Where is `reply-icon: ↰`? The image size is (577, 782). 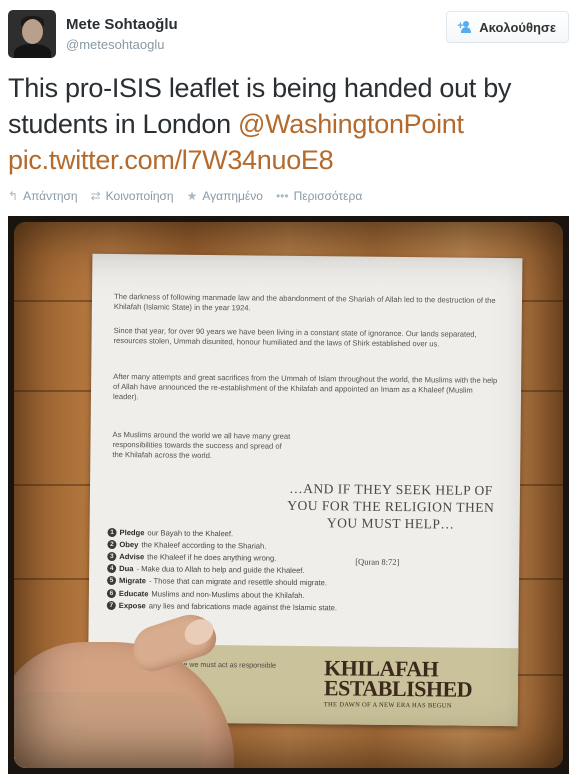 reply-icon: ↰ is located at coordinates (13, 196).